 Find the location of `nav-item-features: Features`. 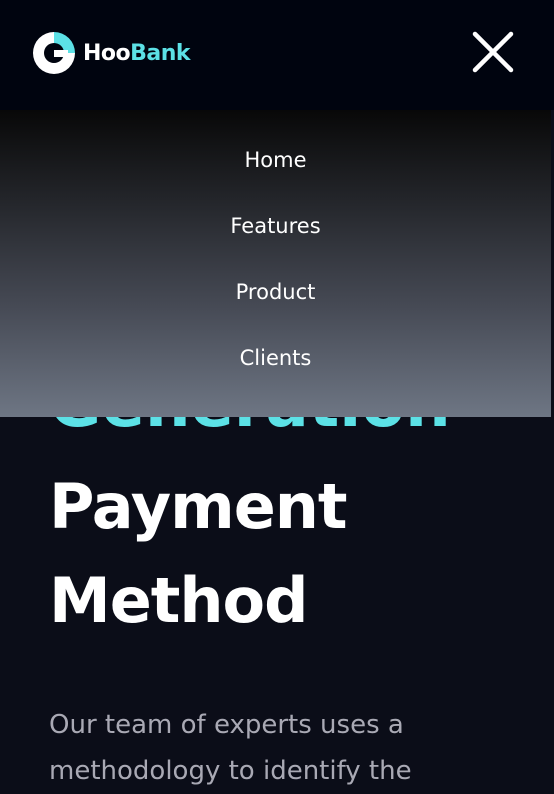

nav-item-features: Features is located at coordinates (275, 247).